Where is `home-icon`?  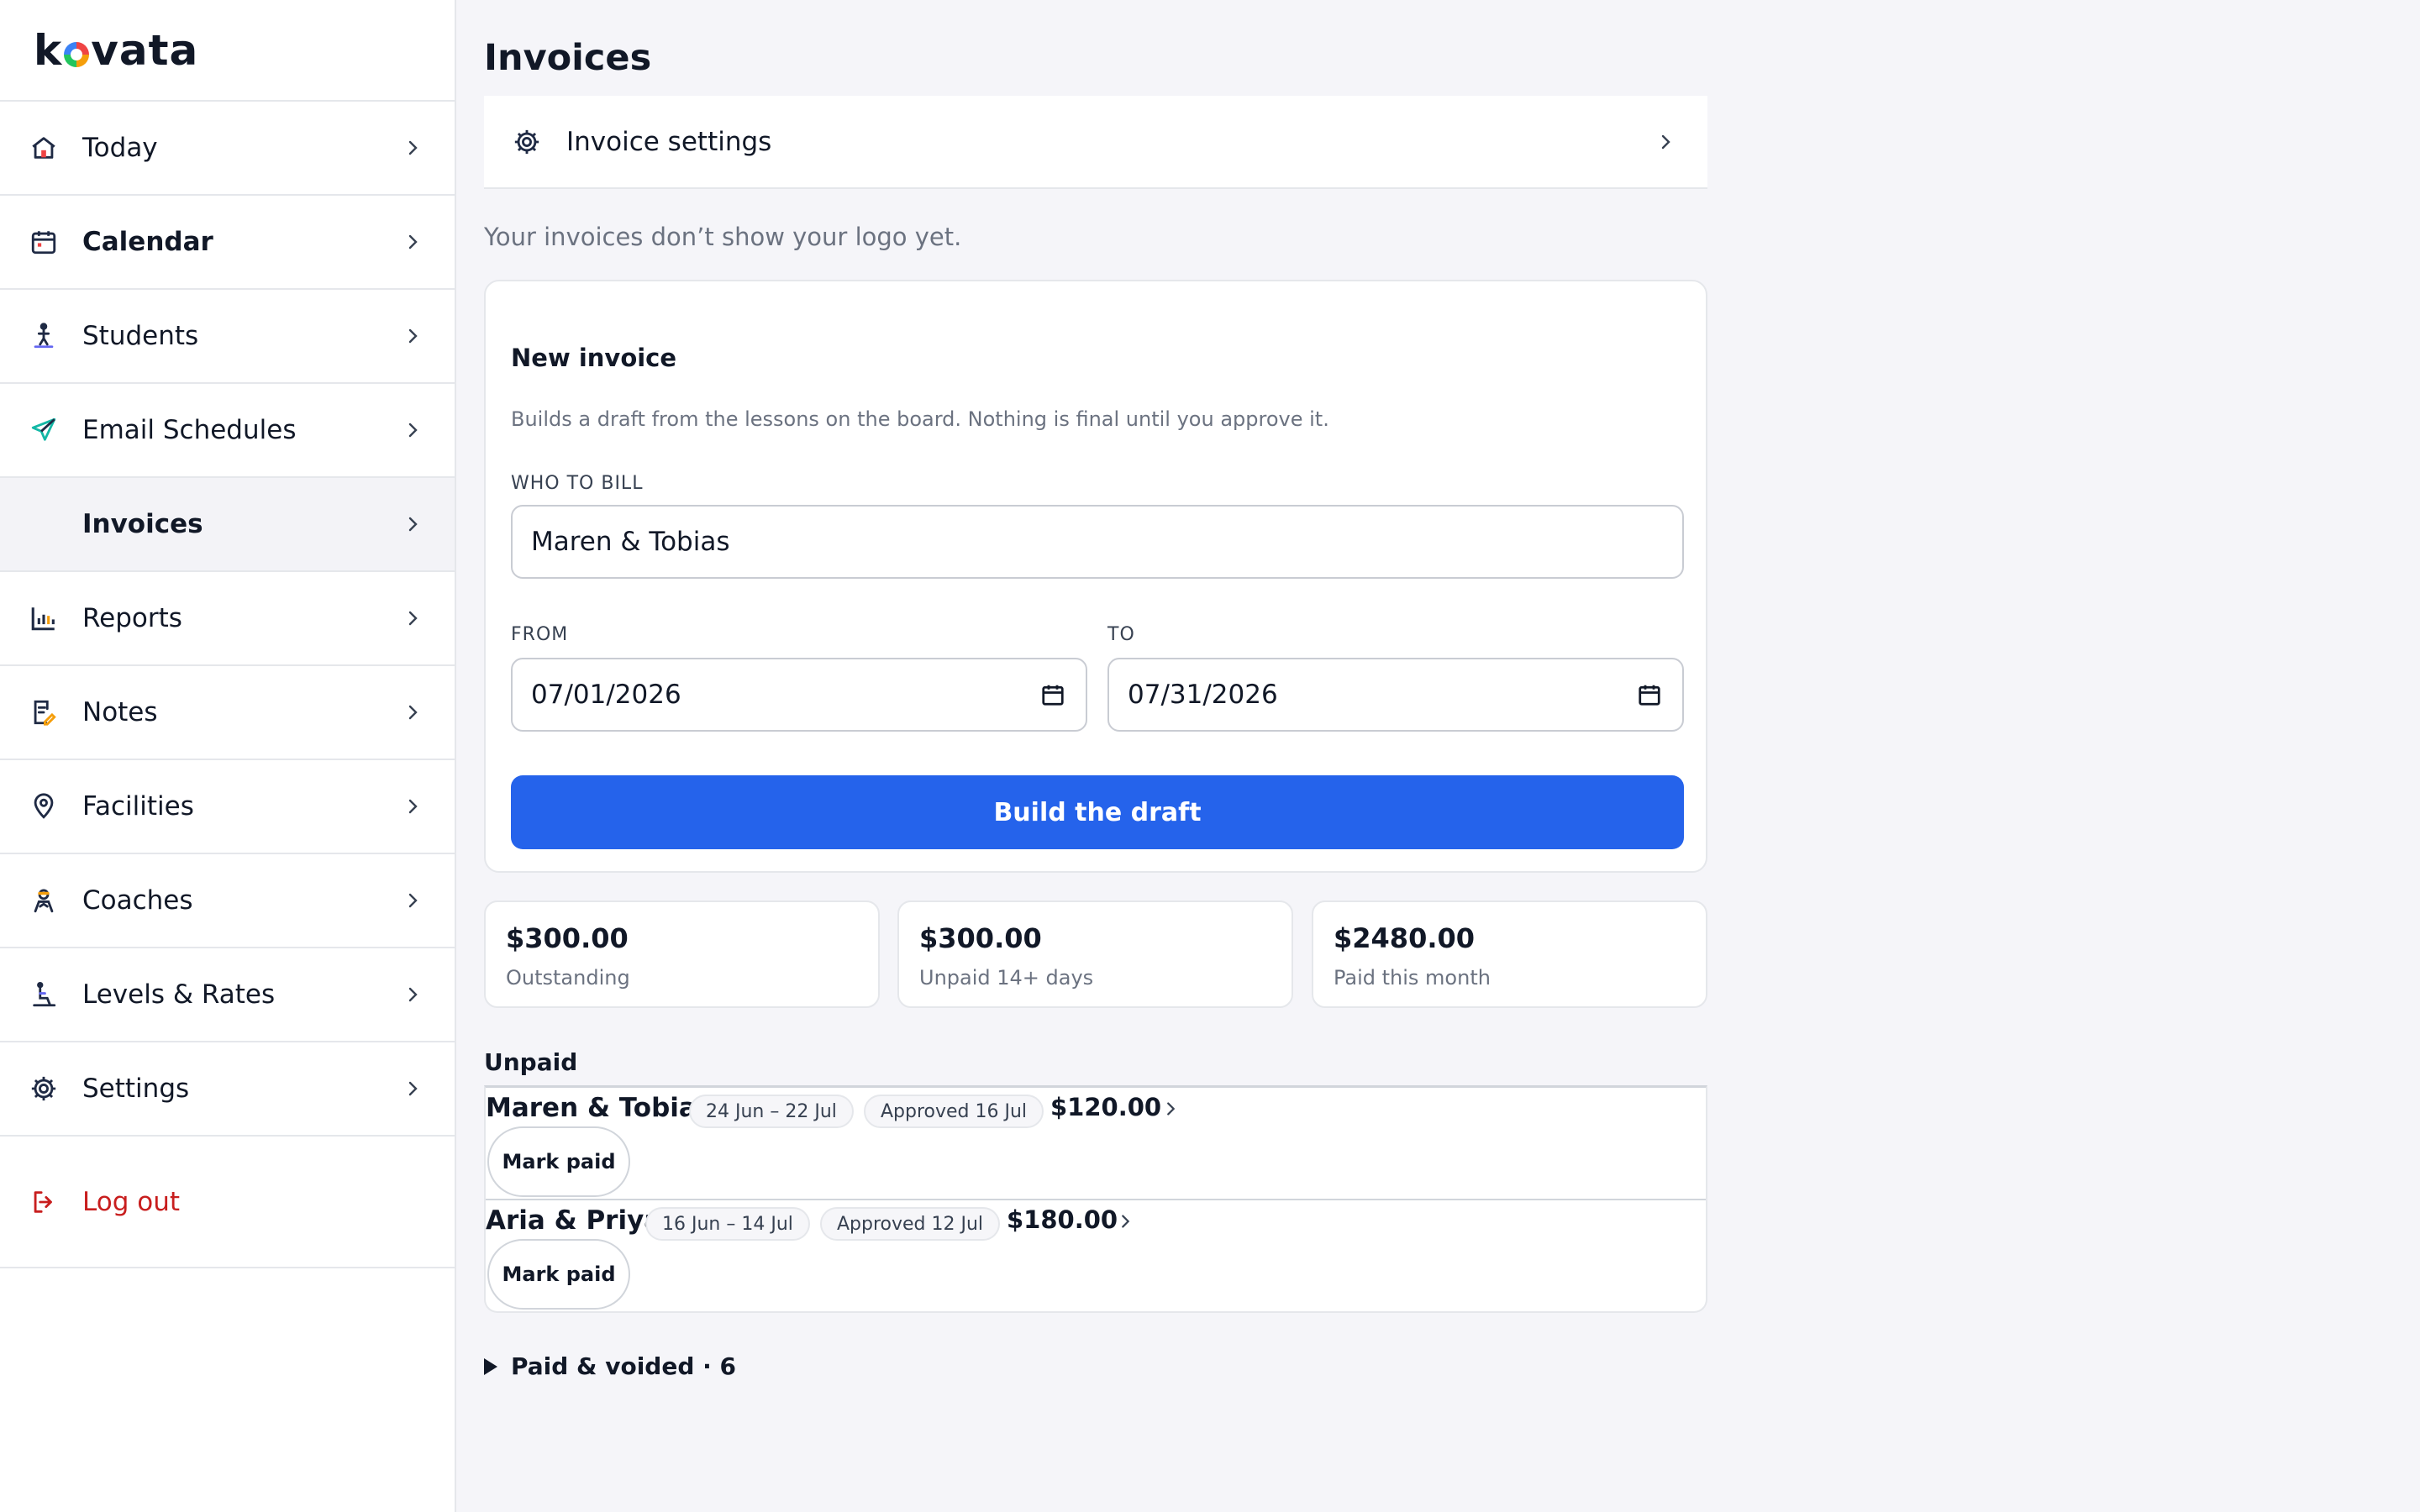
home-icon is located at coordinates (44, 148).